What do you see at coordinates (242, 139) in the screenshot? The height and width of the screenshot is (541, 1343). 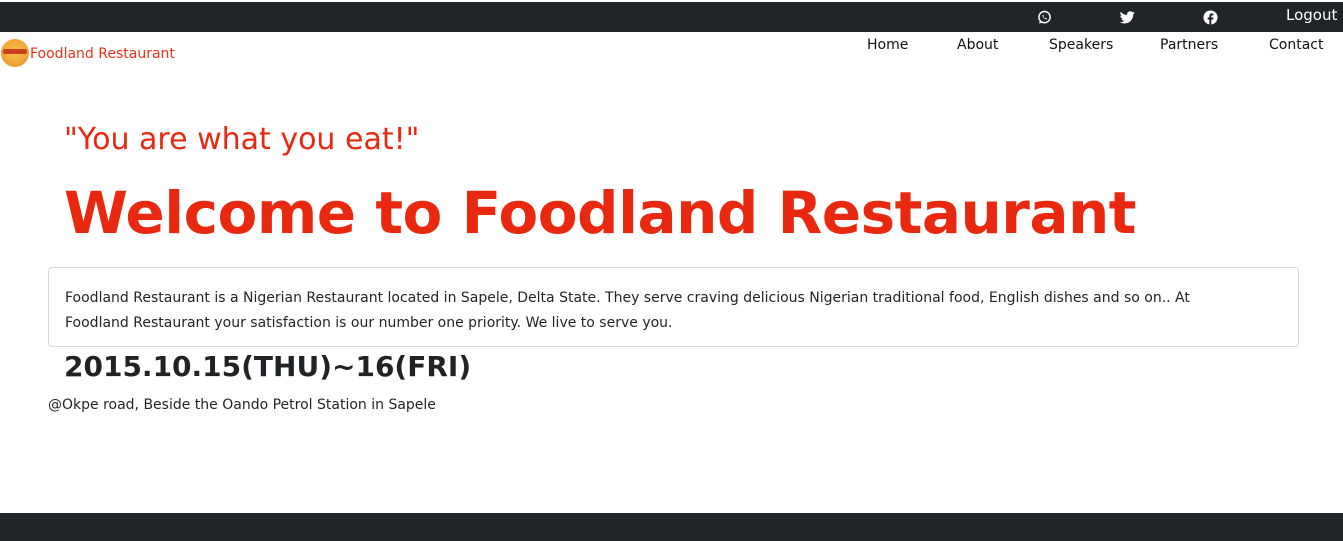 I see `hero-quote: "You are what you eat!"` at bounding box center [242, 139].